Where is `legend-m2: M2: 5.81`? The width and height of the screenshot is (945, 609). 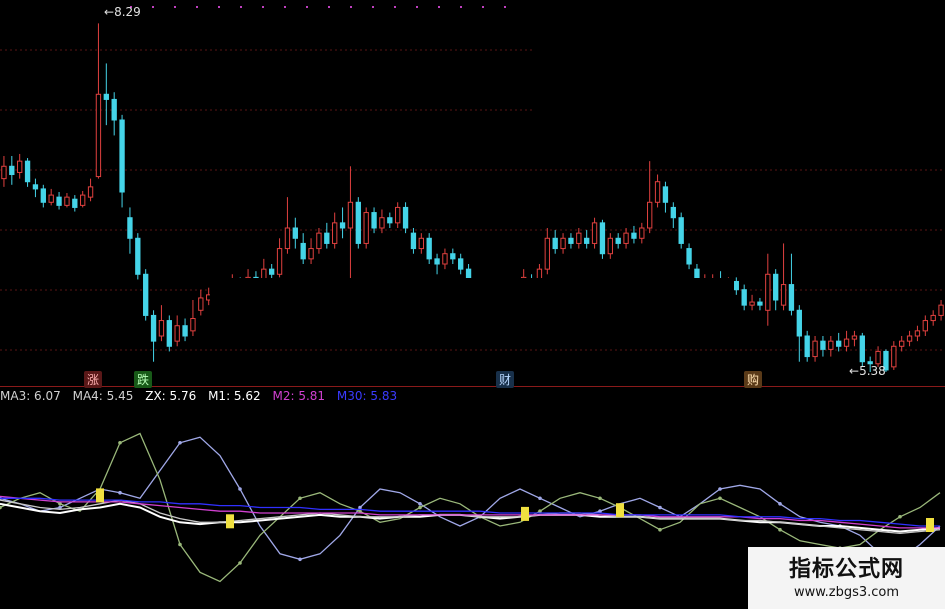
legend-m2: M2: 5.81 is located at coordinates (299, 396).